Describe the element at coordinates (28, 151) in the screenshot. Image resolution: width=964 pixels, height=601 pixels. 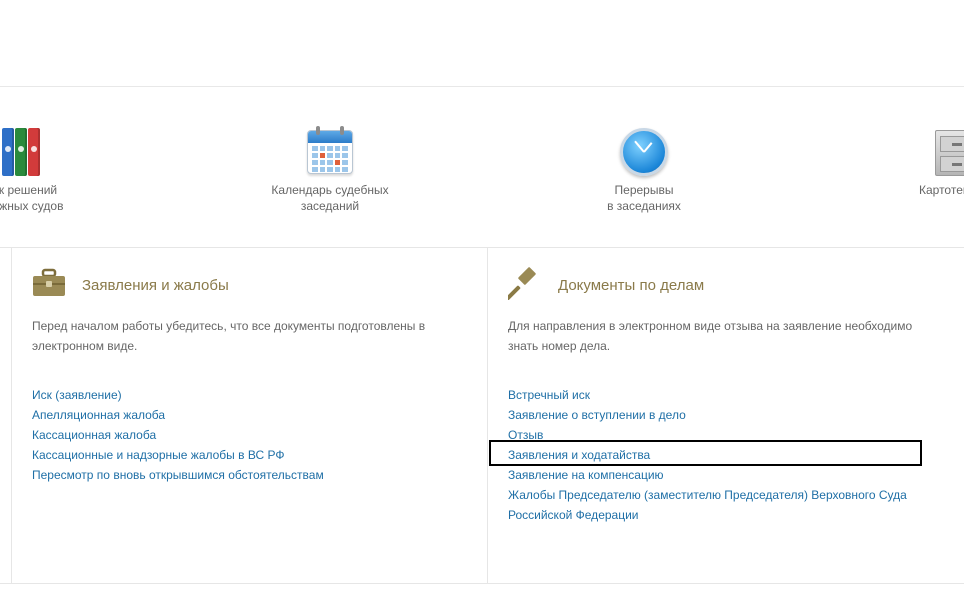
I see `folders-icon` at that location.